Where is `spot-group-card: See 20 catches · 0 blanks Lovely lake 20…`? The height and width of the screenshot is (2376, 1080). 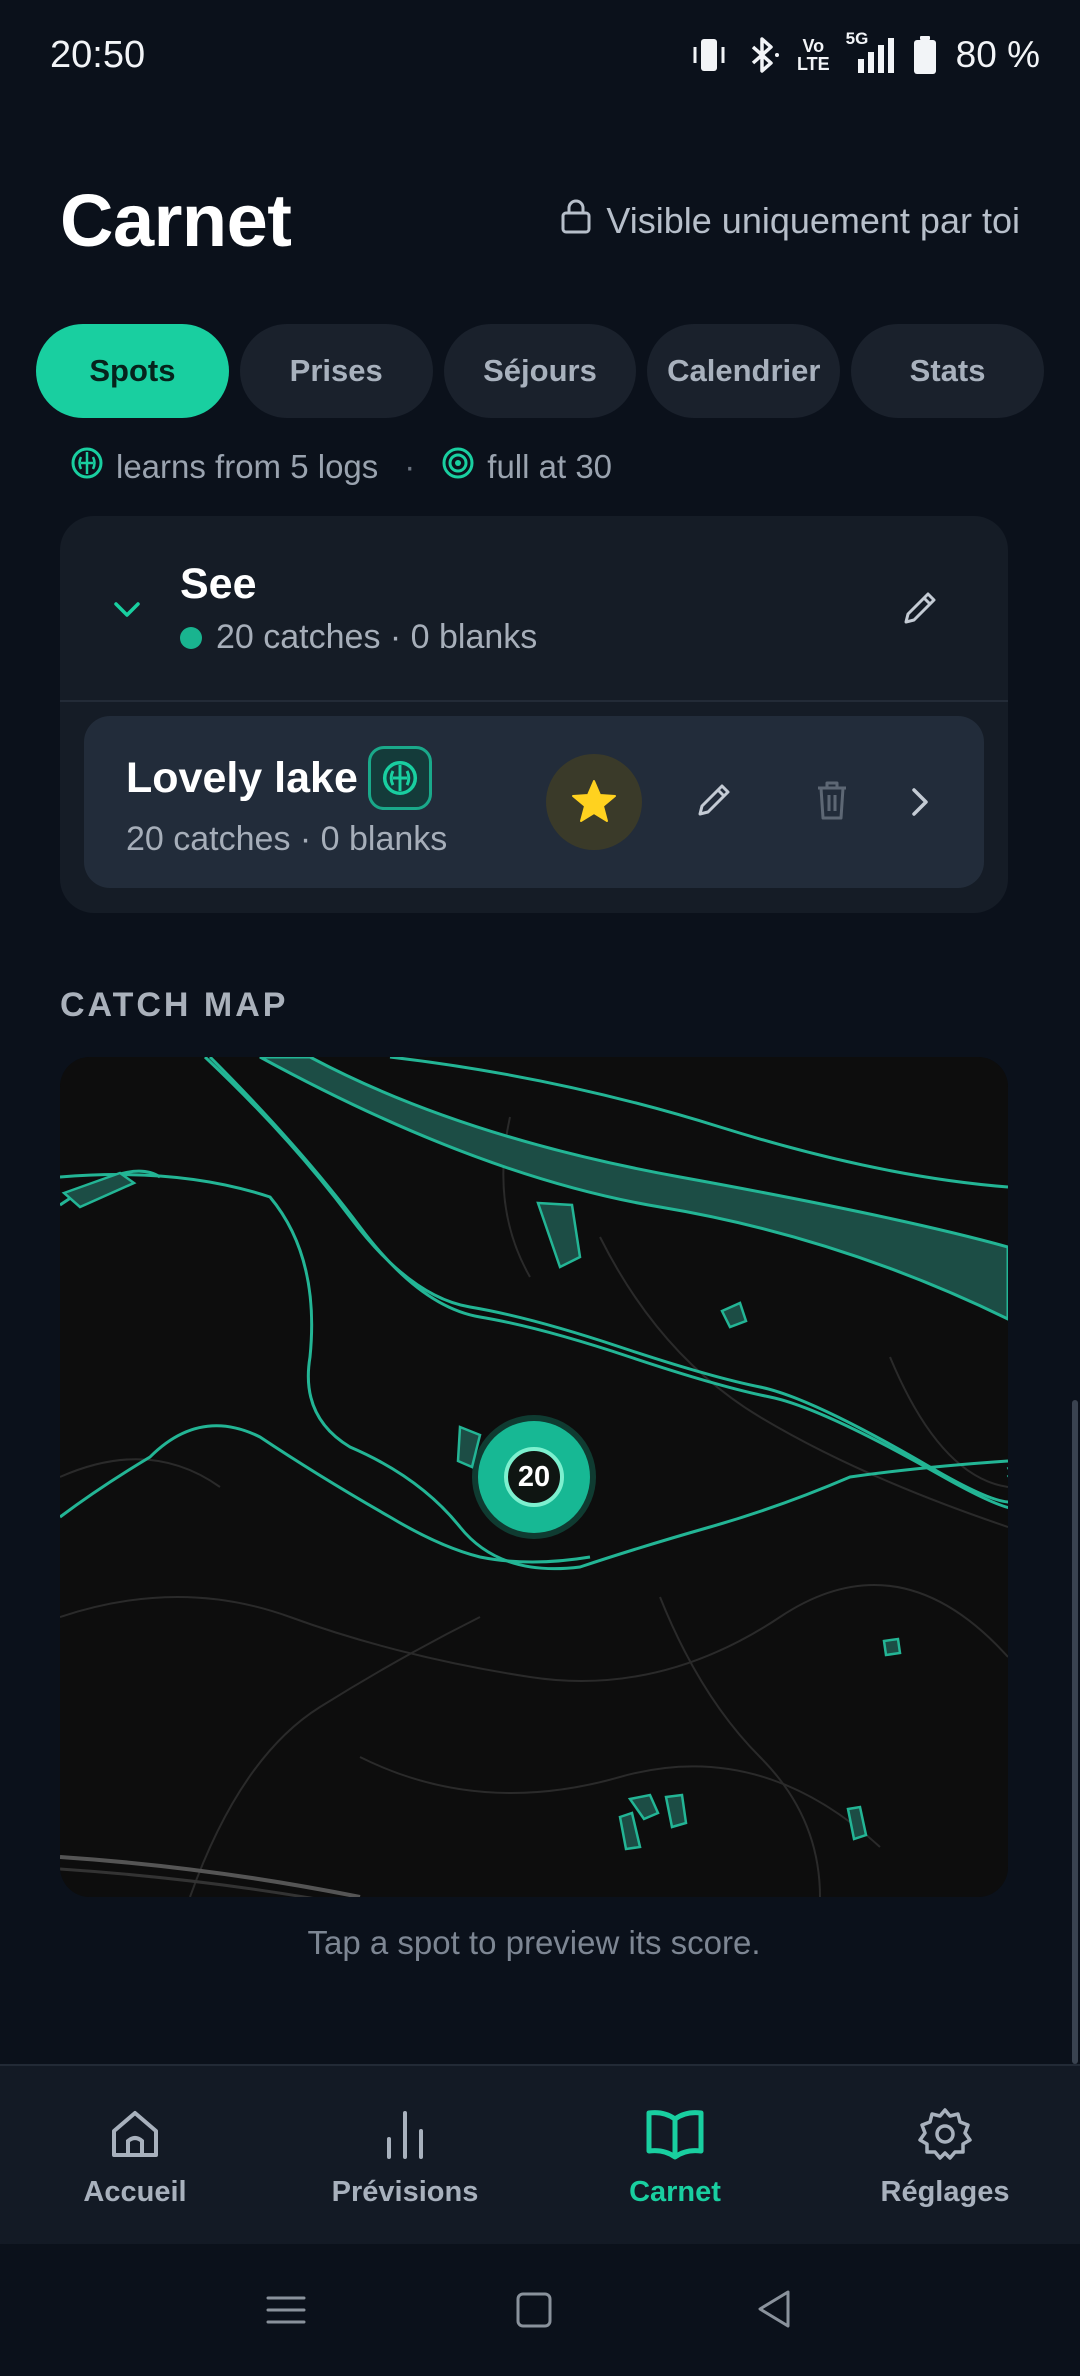 spot-group-card: See 20 catches · 0 blanks Lovely lake 20… is located at coordinates (534, 714).